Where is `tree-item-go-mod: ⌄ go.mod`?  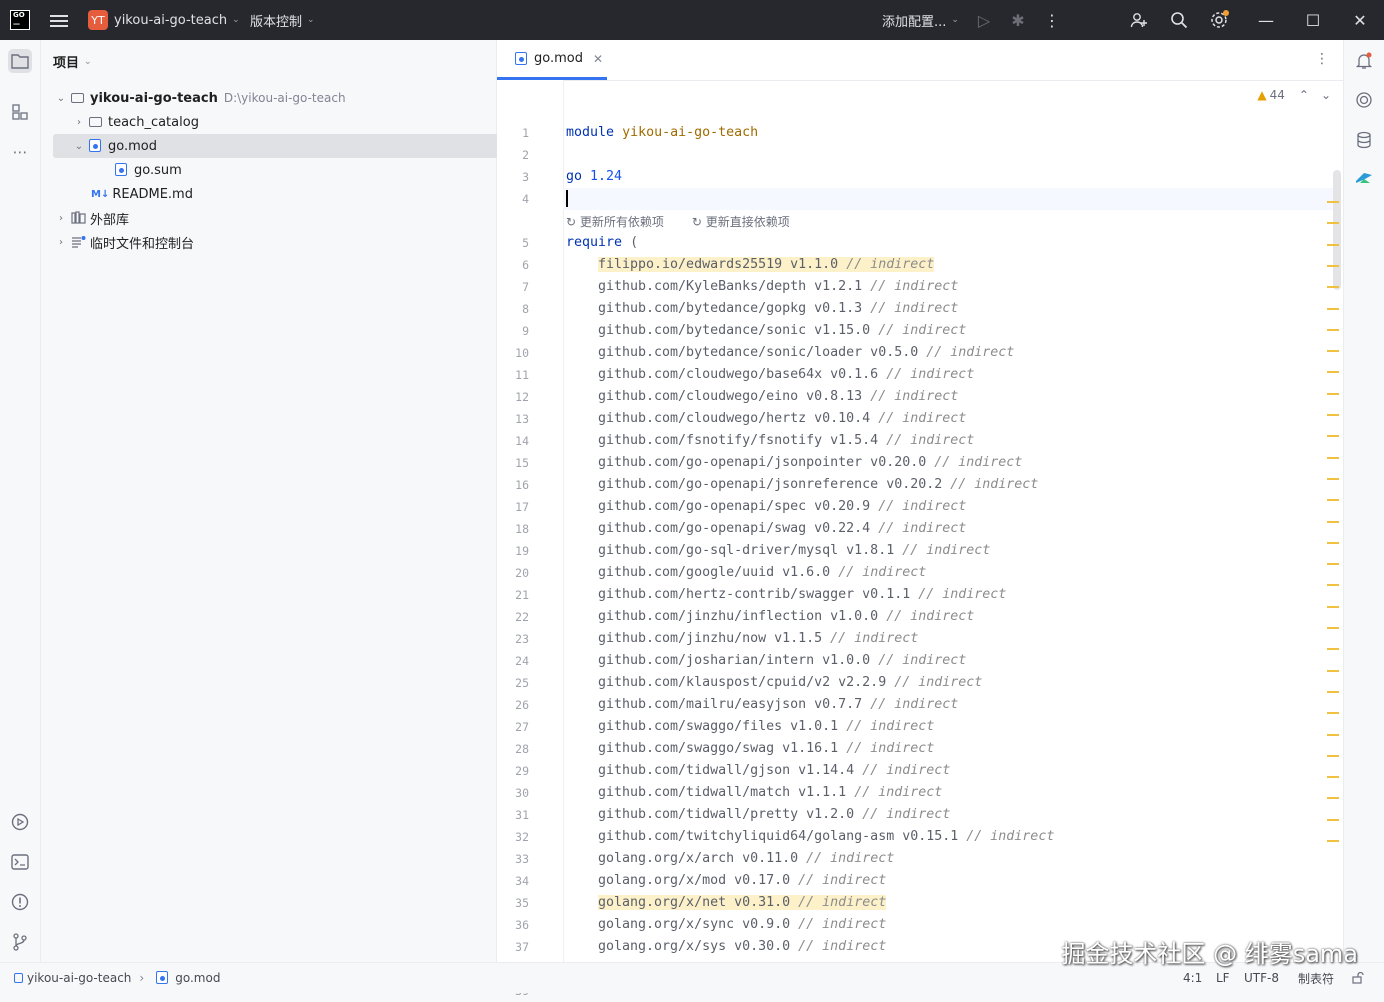
tree-item-go-mod: ⌄ go.mod is located at coordinates (284, 146).